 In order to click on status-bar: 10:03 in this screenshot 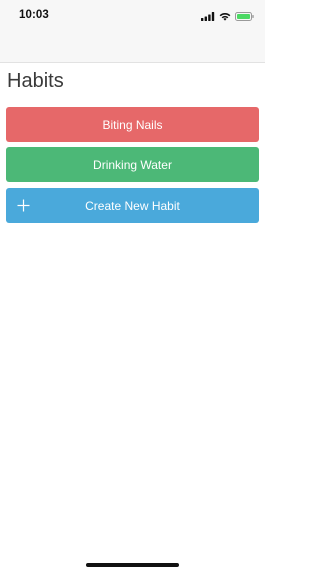, I will do `click(132, 15)`.